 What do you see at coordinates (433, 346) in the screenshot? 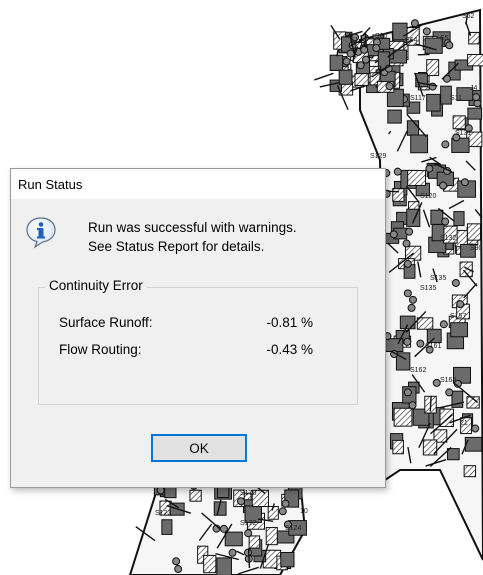
I see `node-label: S161` at bounding box center [433, 346].